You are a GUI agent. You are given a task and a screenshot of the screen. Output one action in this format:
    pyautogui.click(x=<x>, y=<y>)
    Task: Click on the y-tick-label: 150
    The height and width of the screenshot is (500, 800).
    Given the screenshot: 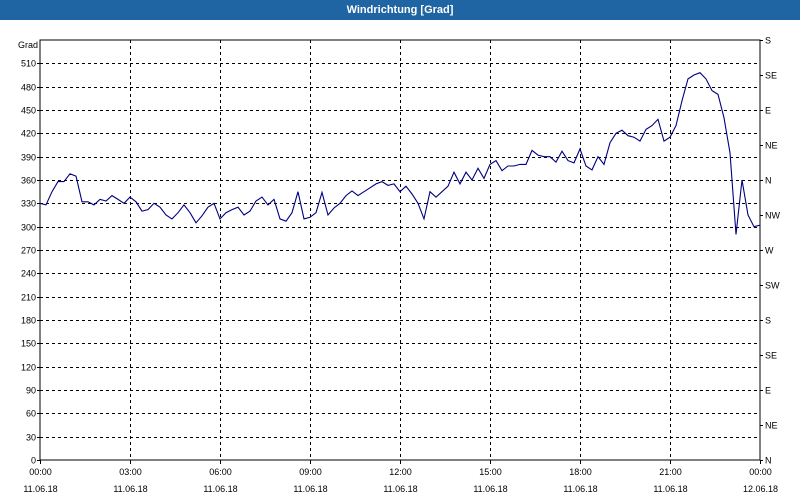 What is the action you would take?
    pyautogui.click(x=28, y=344)
    